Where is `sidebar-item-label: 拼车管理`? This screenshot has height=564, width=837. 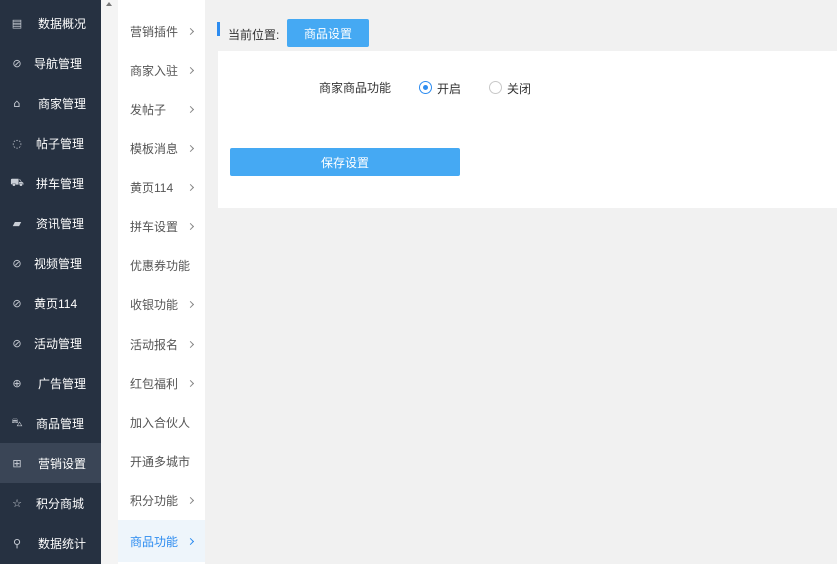
sidebar-item-label: 拼车管理 is located at coordinates (60, 183).